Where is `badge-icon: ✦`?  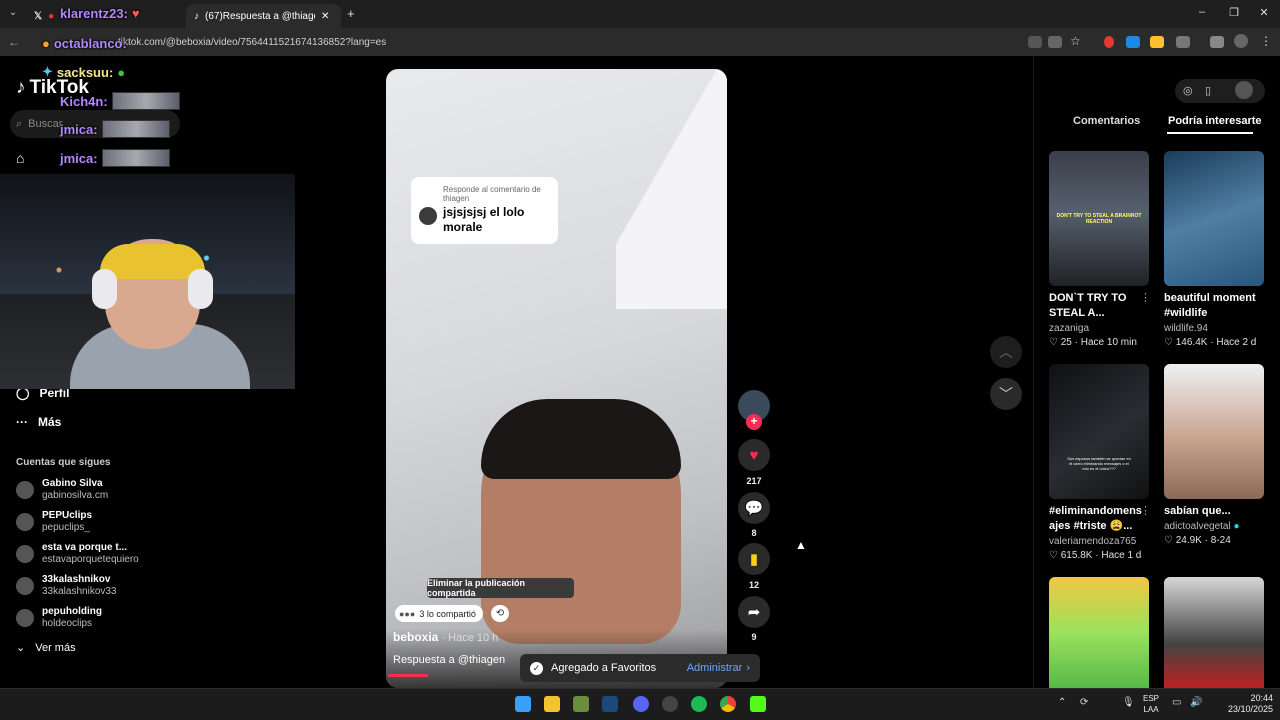 badge-icon: ✦ is located at coordinates (47, 71).